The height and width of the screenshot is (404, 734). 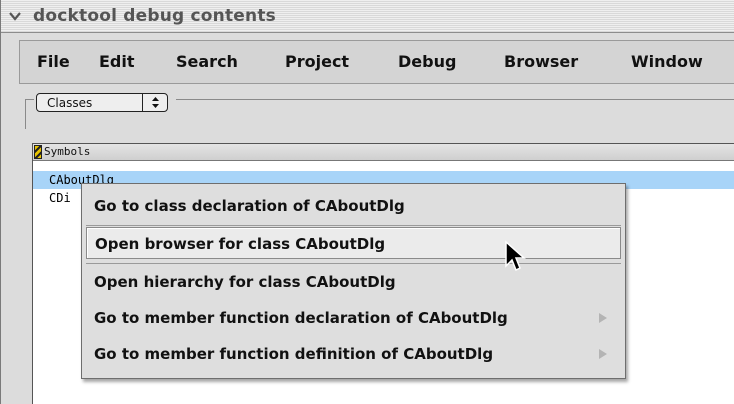 I want to click on menu-item-open-hierarchy: Open hierarchy for class CAboutDlg, so click(x=353, y=282).